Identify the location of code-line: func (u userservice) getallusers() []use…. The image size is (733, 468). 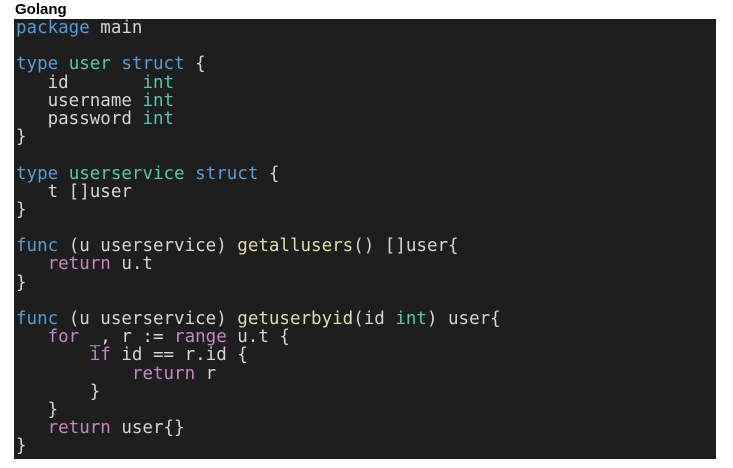
(366, 246).